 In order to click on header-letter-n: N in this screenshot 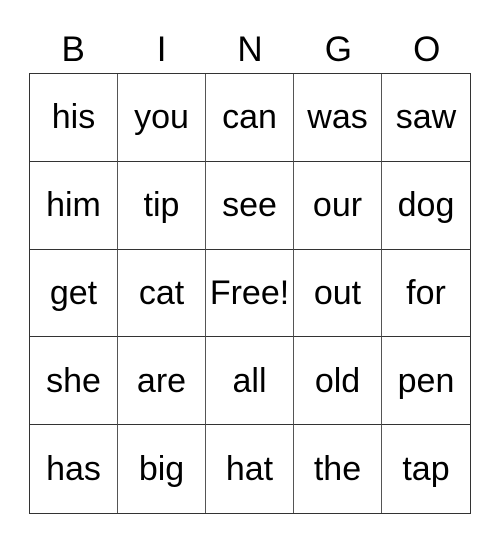, I will do `click(250, 49)`.